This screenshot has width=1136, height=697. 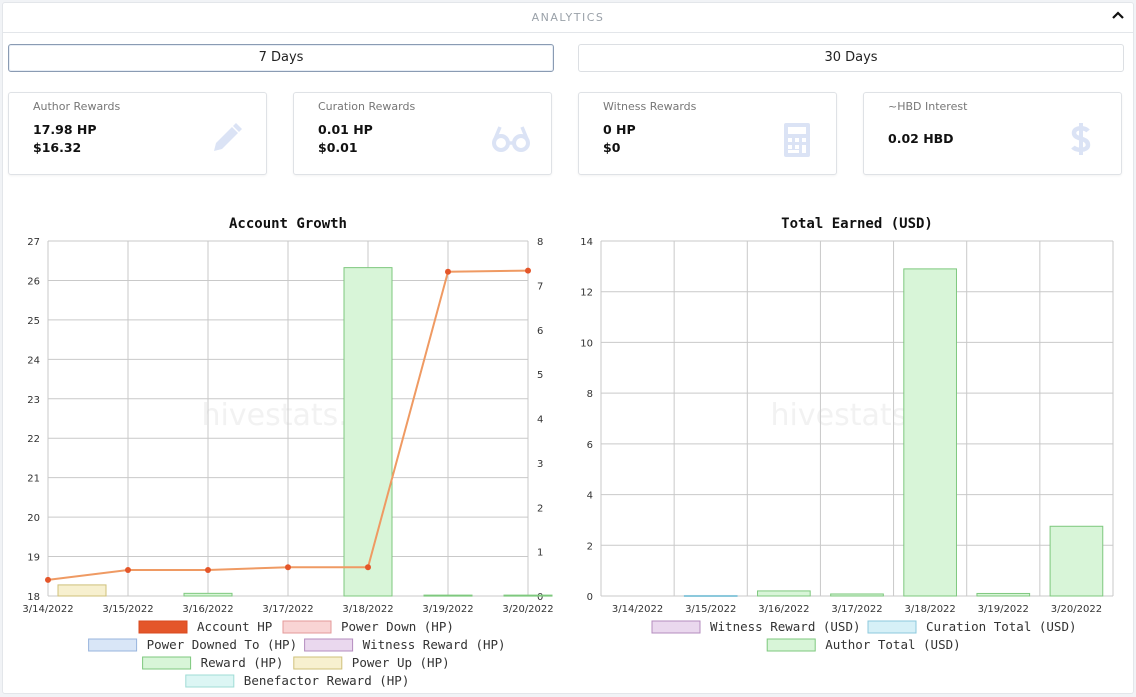 What do you see at coordinates (401, 662) in the screenshot?
I see `legend-label: Power Up (HP)` at bounding box center [401, 662].